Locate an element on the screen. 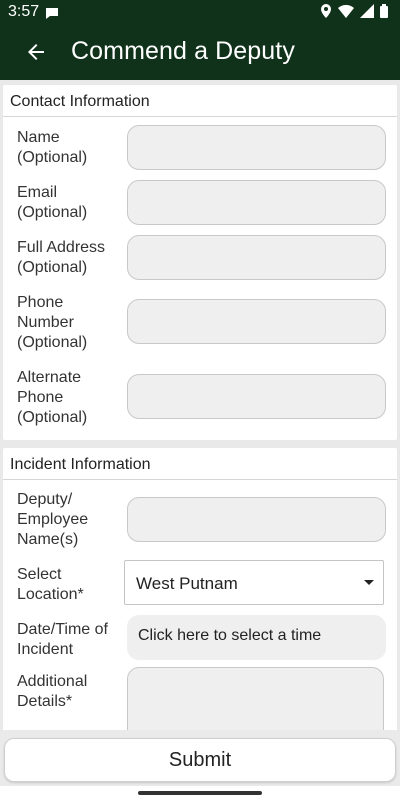  status-time: 3:57 is located at coordinates (24, 11).